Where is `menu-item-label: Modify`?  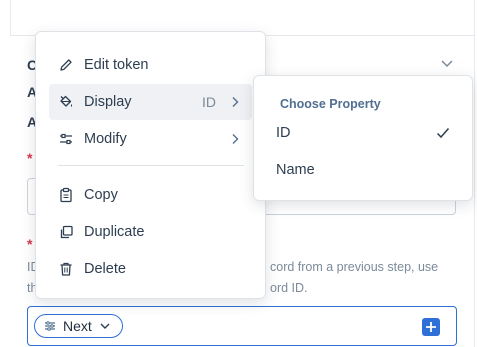
menu-item-label: Modify is located at coordinates (105, 139).